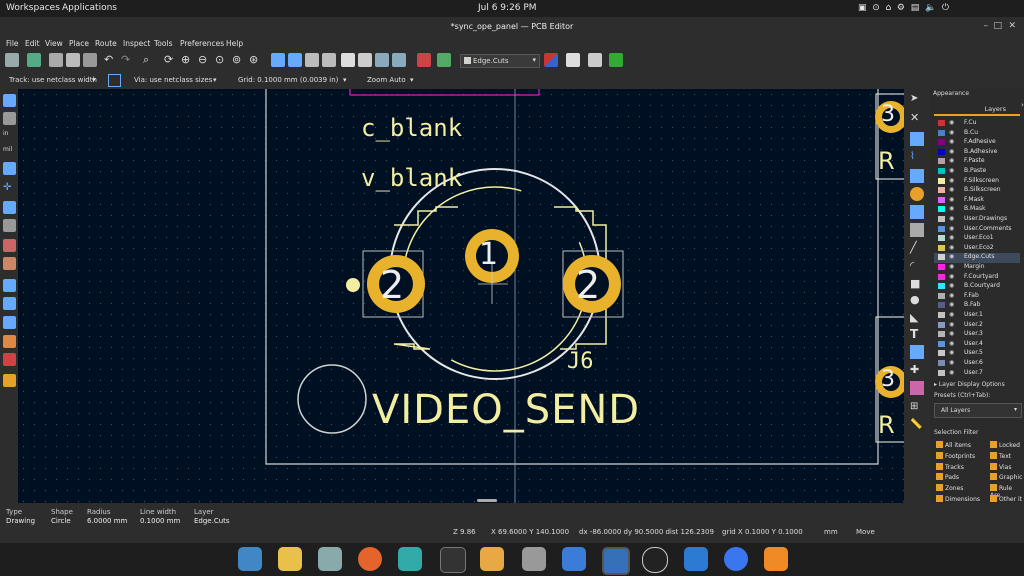  What do you see at coordinates (1012, 26) in the screenshot?
I see `close-icon: ✕` at bounding box center [1012, 26].